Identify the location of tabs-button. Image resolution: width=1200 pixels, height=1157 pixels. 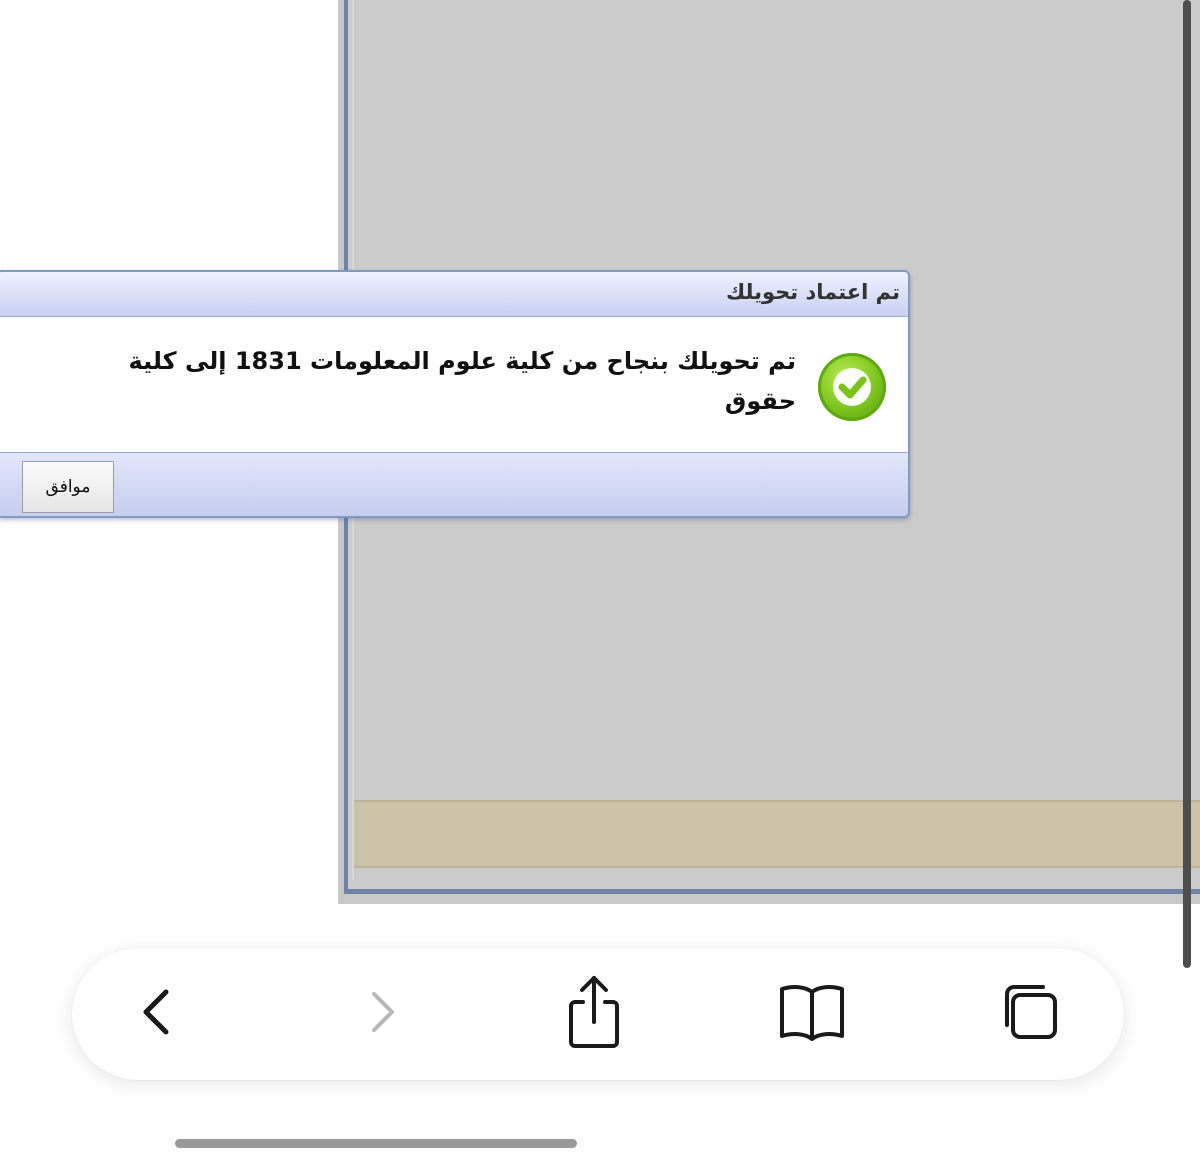
(1030, 1014).